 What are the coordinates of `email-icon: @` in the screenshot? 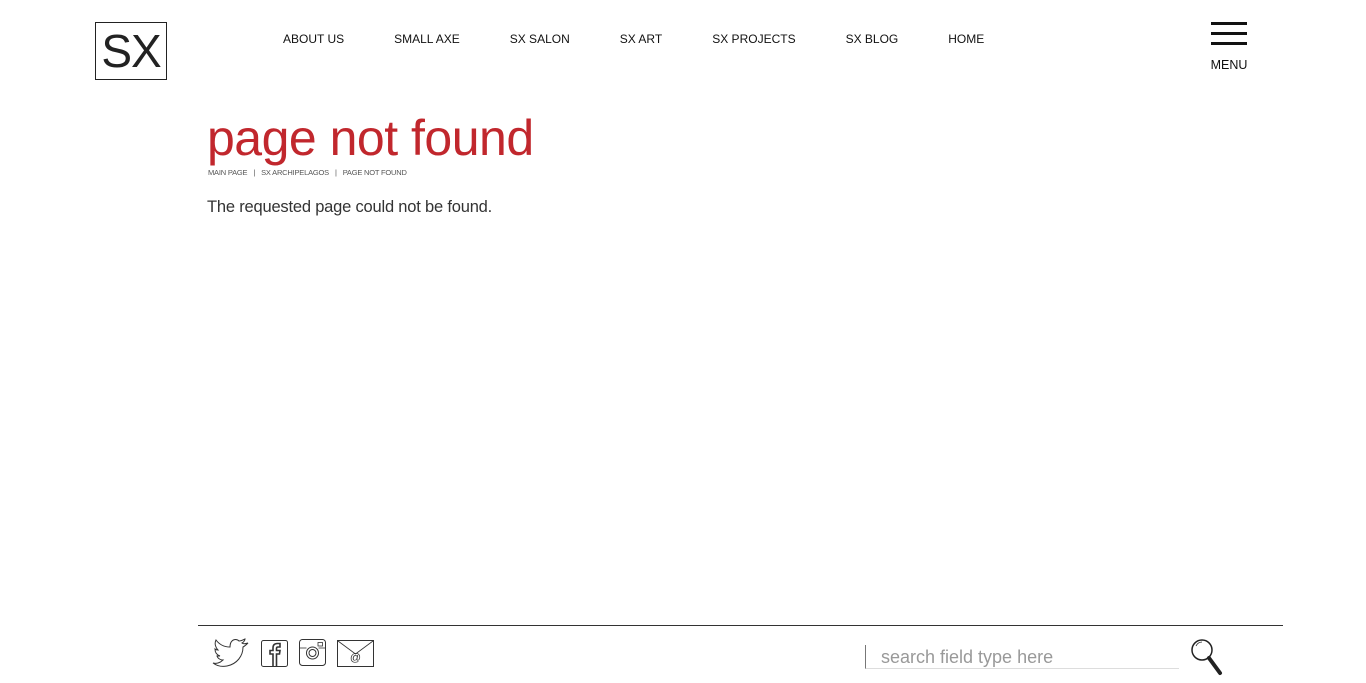 It's located at (356, 654).